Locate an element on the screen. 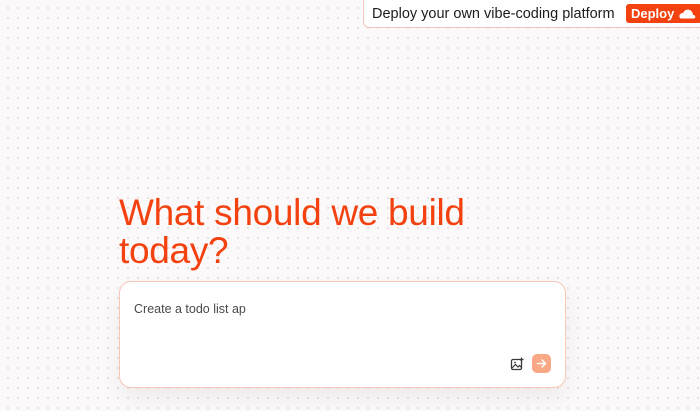 Image resolution: width=700 pixels, height=411 pixels. deploy-button: Deploy is located at coordinates (663, 13).